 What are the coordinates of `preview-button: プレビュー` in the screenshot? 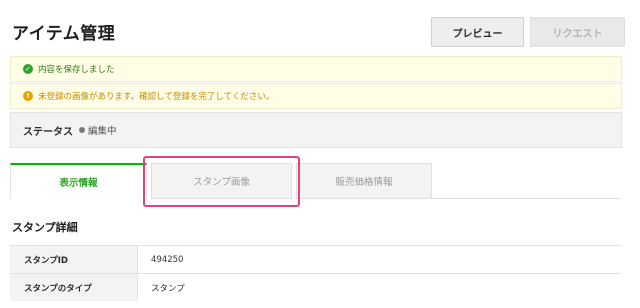 It's located at (477, 32).